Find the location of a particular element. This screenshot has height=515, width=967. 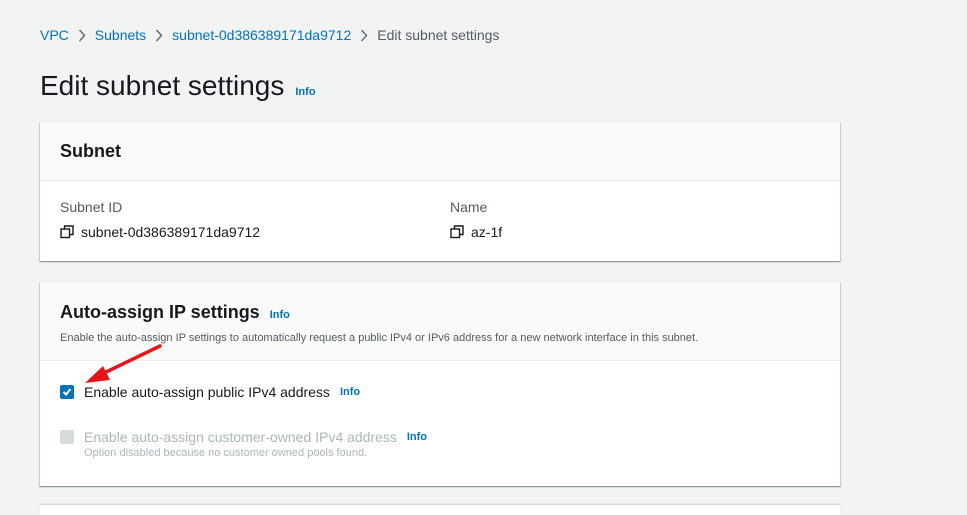

public-ipv4-info-link: Info is located at coordinates (350, 392).